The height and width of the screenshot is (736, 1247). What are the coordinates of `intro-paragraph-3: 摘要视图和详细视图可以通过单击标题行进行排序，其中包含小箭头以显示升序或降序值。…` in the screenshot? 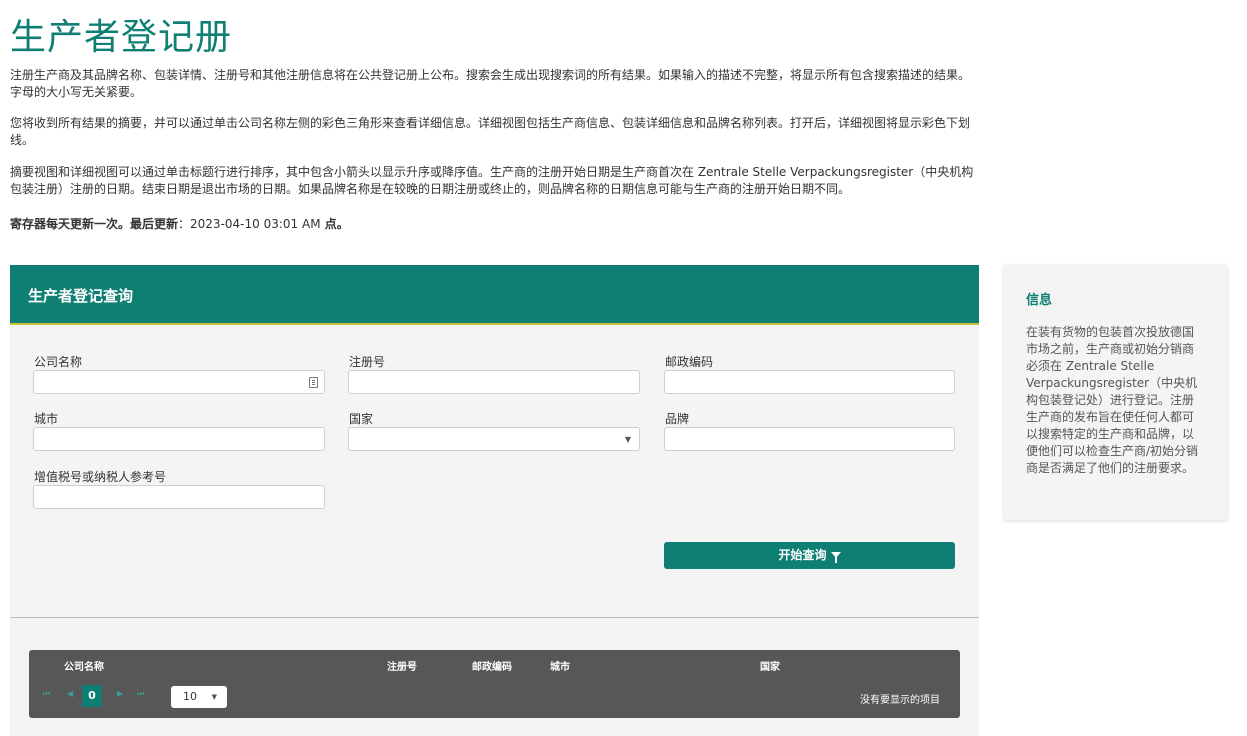 It's located at (492, 180).